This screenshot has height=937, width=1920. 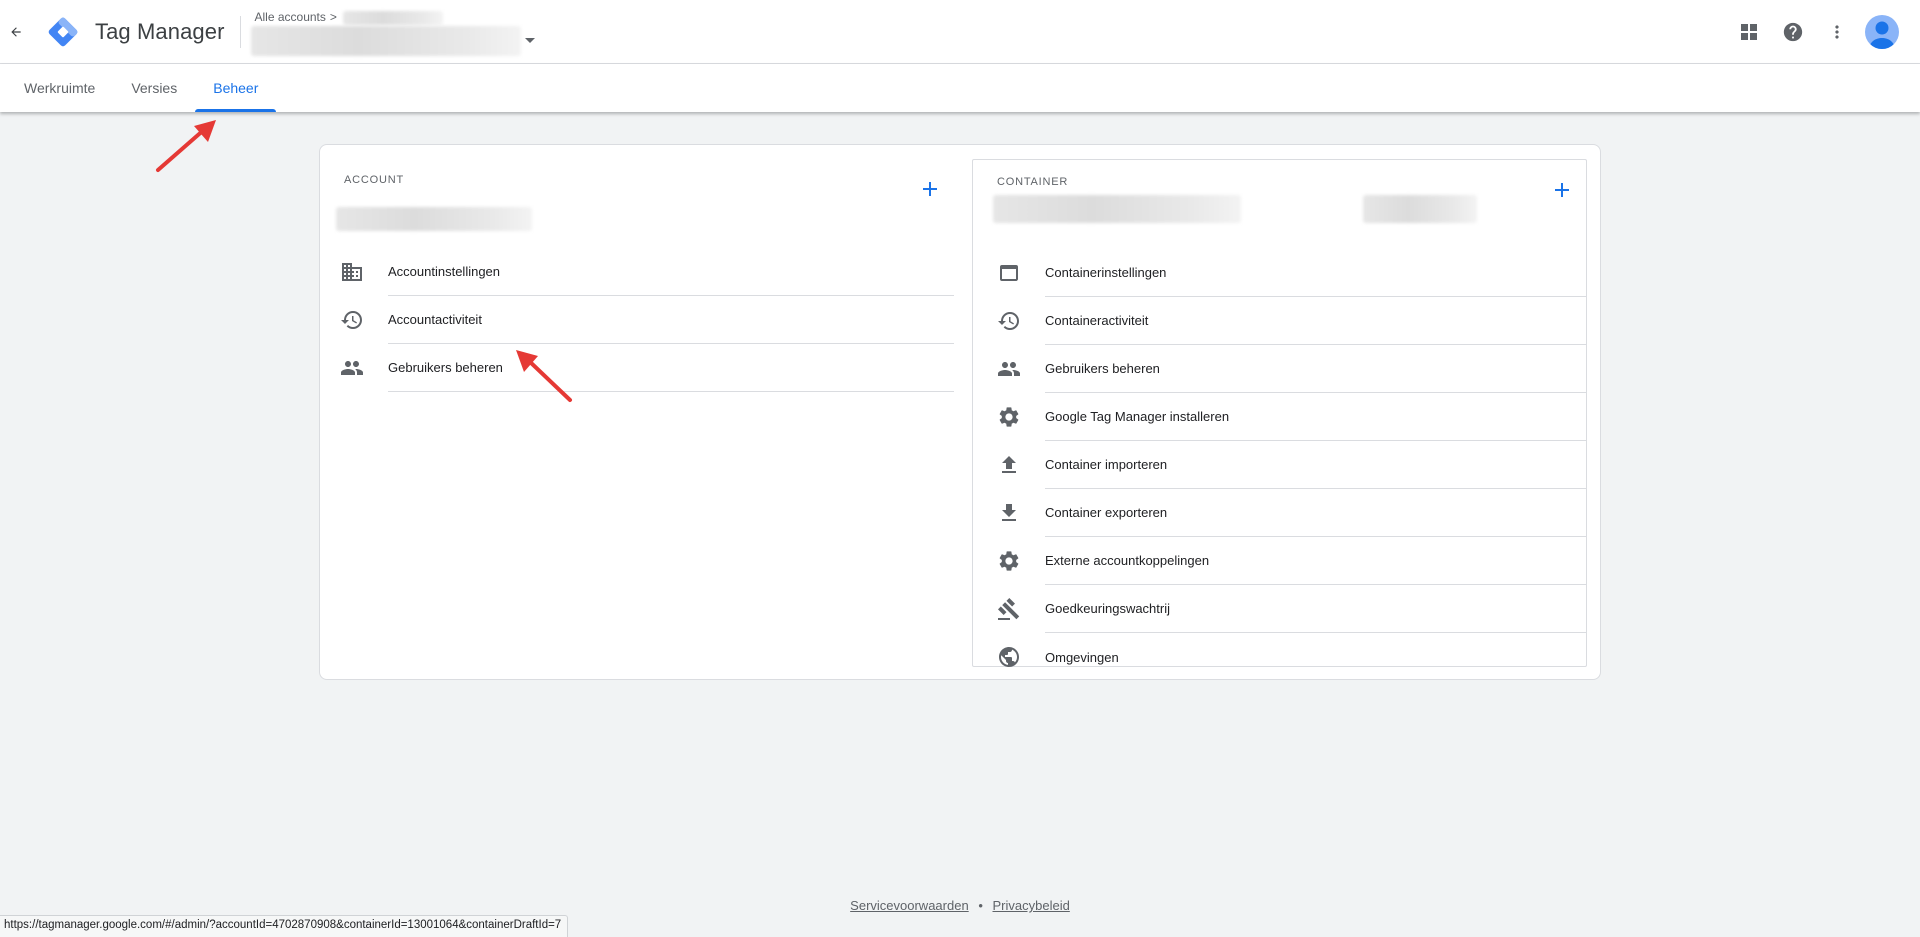 I want to click on tab-bar: Werkruimte Versies Beheer, so click(x=960, y=88).